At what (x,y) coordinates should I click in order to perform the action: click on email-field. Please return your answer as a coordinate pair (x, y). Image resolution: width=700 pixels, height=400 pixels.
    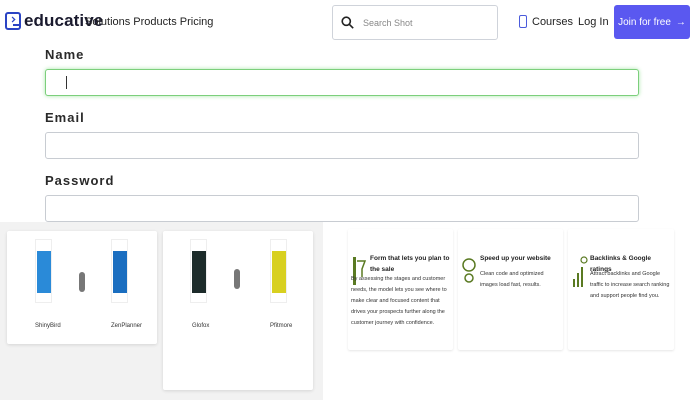
    Looking at the image, I should click on (342, 145).